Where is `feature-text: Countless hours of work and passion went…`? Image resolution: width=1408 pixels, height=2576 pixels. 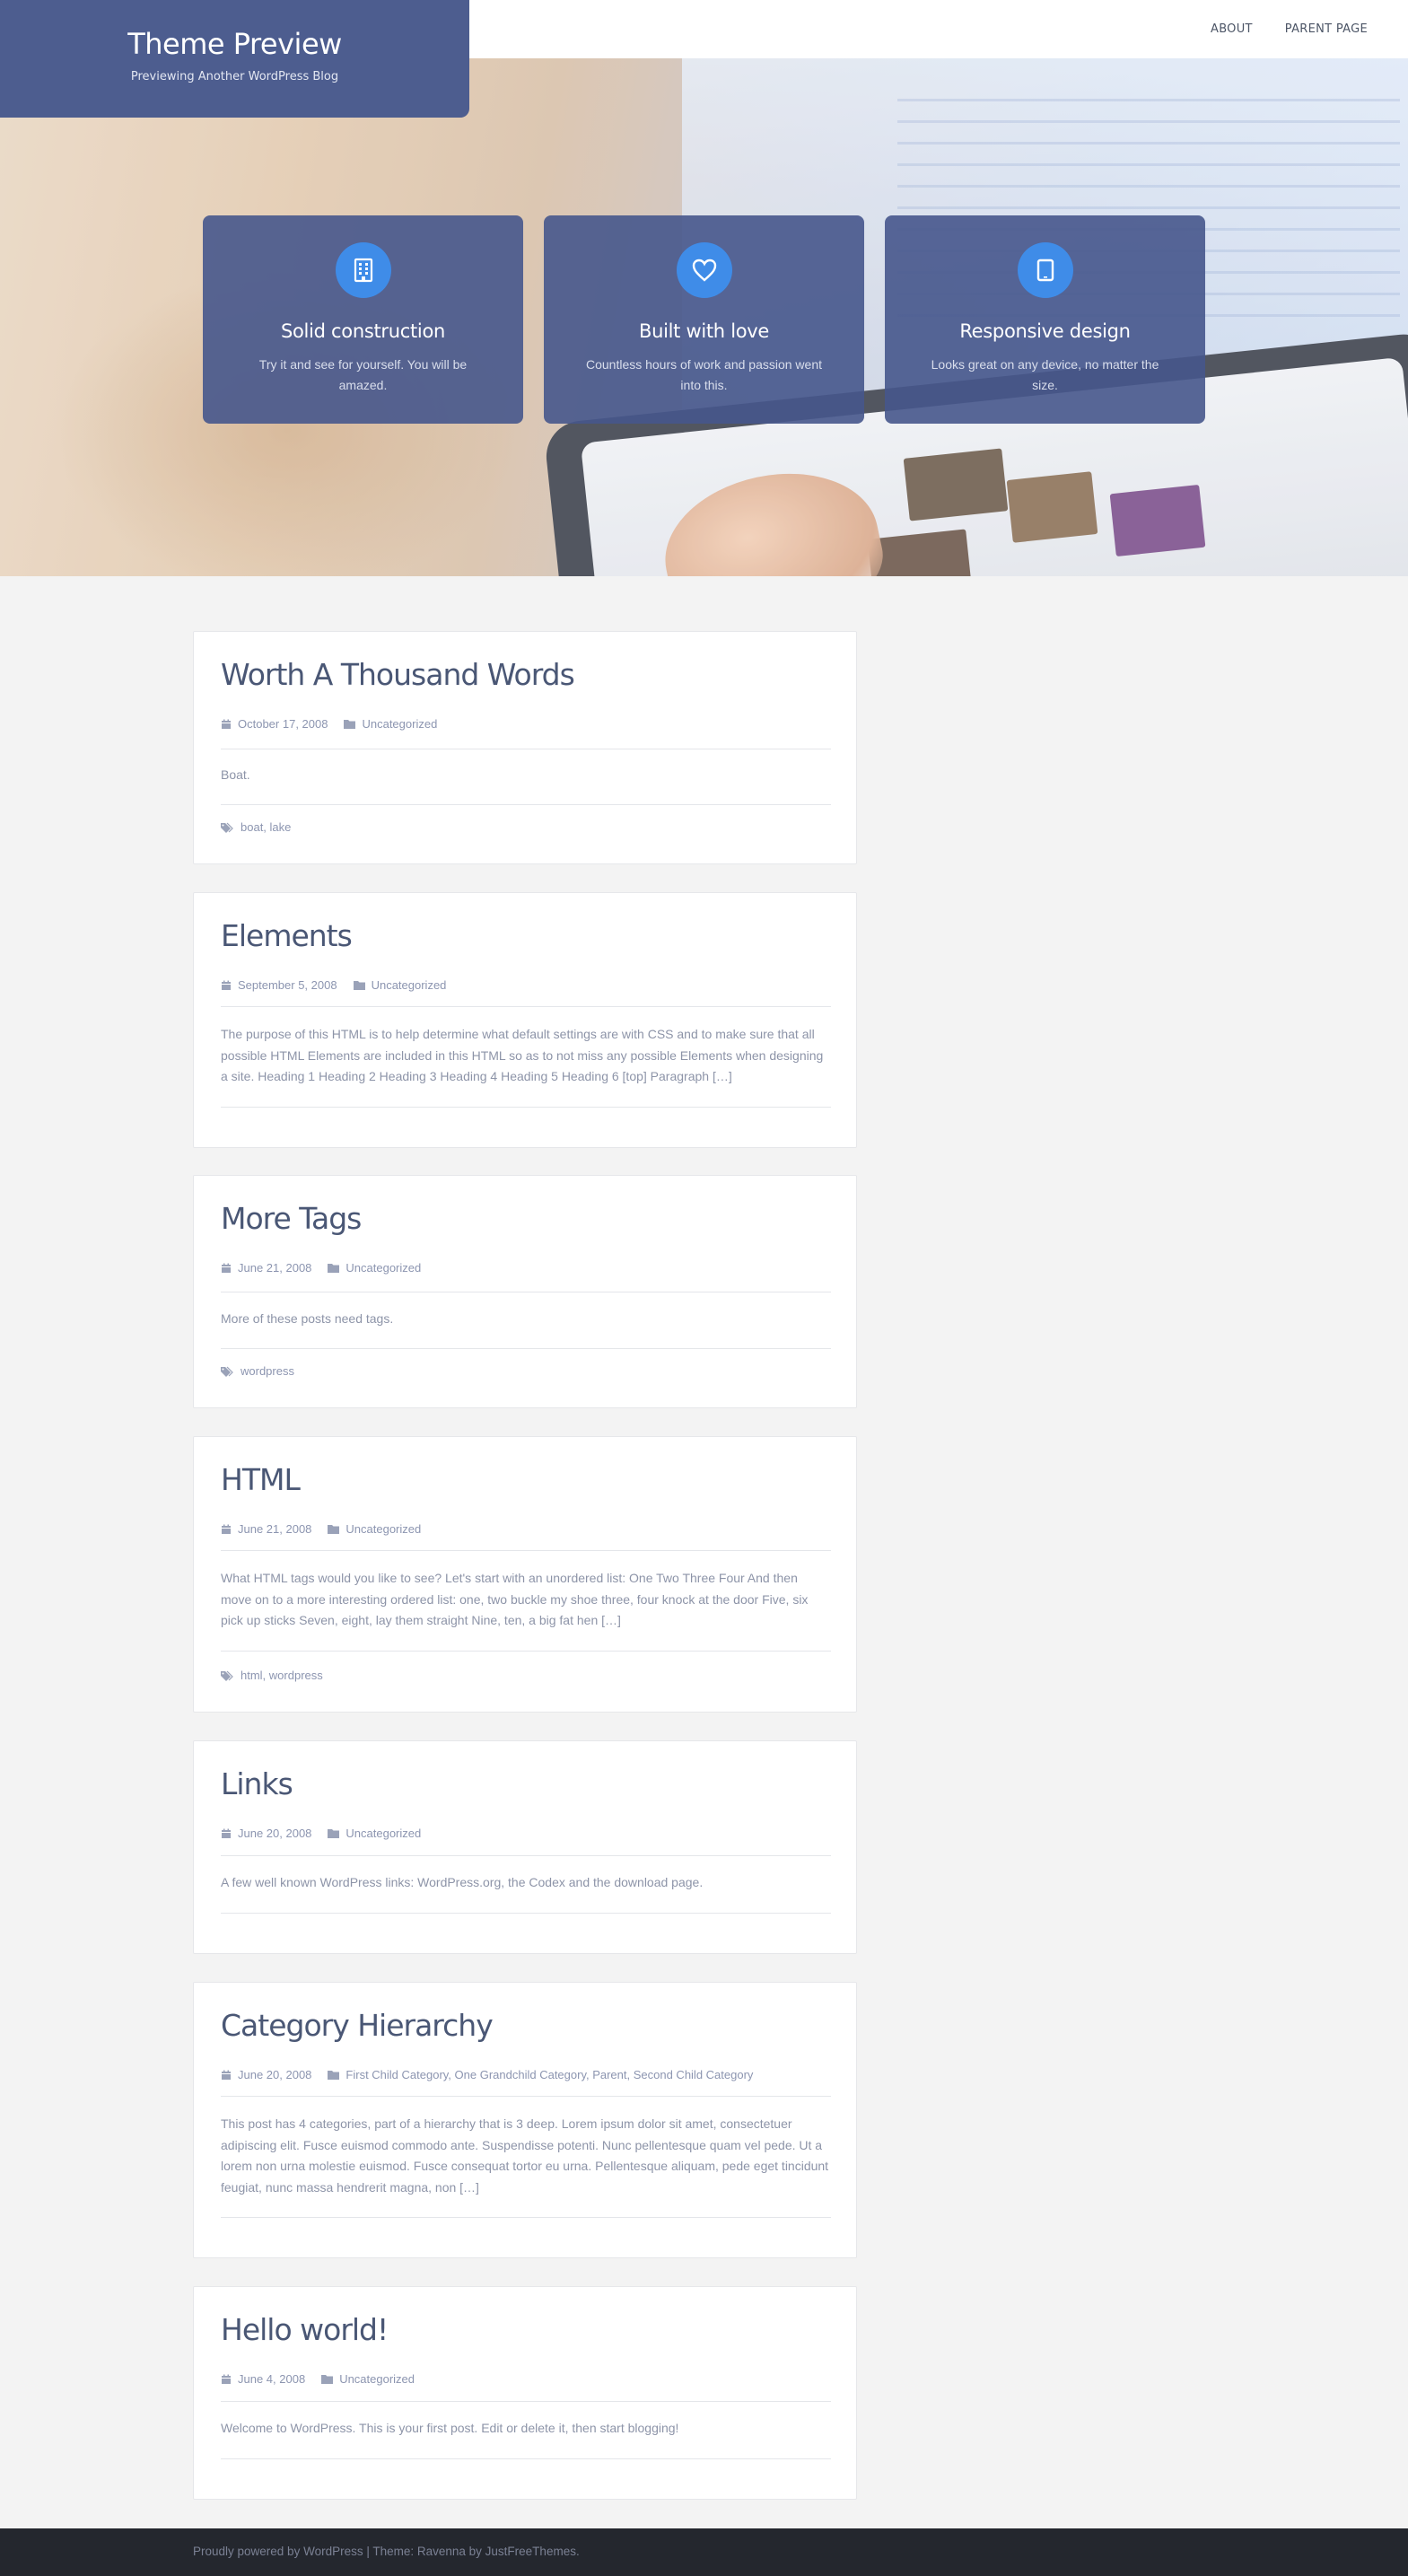
feature-text: Countless hours of work and passion went… is located at coordinates (704, 374).